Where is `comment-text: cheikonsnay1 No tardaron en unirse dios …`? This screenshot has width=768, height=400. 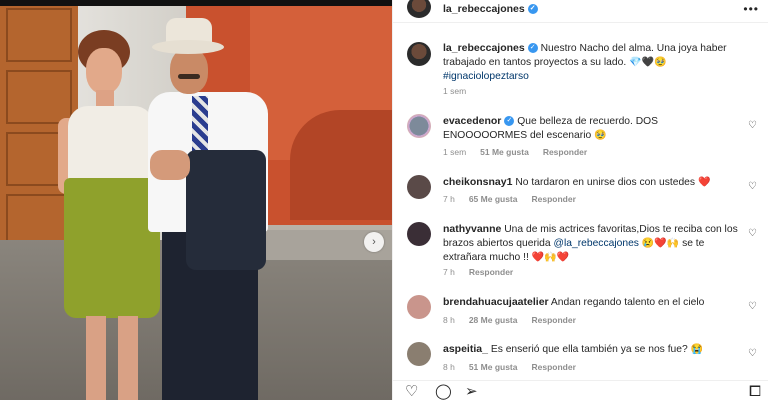
comment-text: cheikonsnay1 No tardaron en unirse dios … is located at coordinates (593, 182).